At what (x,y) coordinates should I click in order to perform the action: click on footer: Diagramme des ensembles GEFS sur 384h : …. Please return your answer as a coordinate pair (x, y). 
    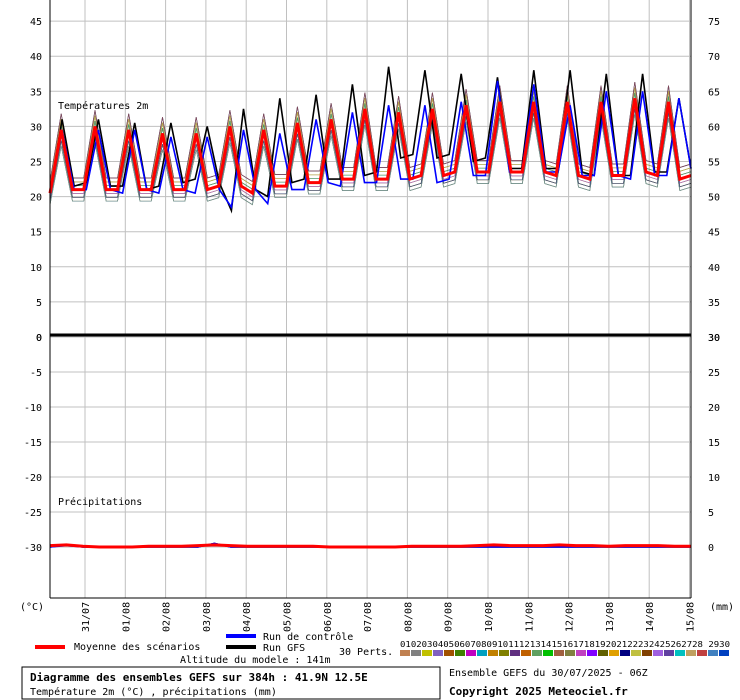
    Looking at the image, I should click on (334, 683).